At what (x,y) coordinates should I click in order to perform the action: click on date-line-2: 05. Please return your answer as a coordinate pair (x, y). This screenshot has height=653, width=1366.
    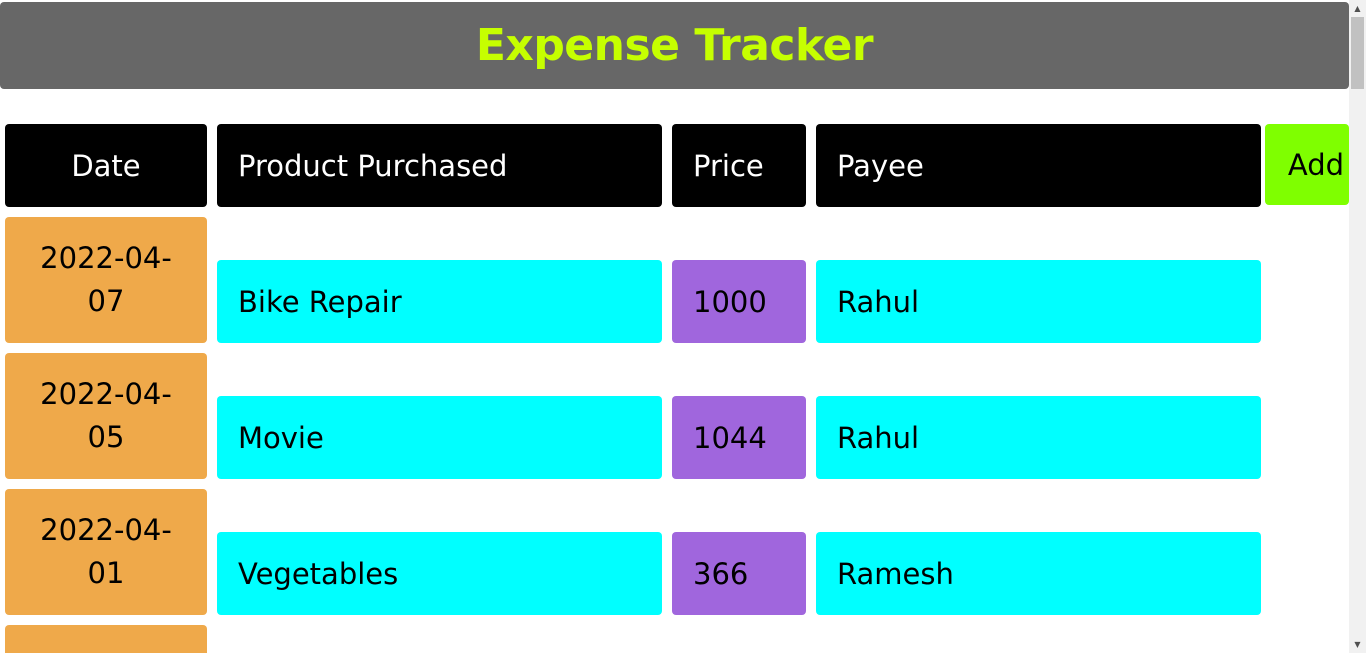
    Looking at the image, I should click on (106, 437).